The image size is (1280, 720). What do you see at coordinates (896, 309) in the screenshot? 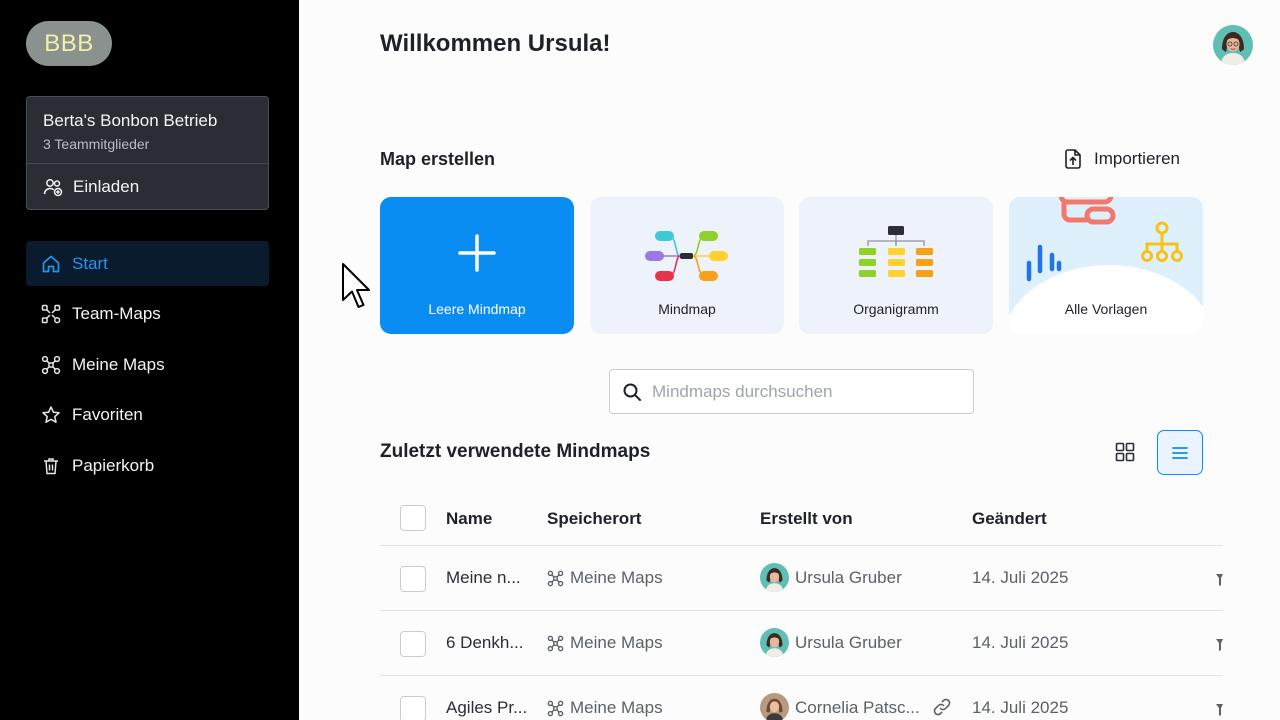
I see `card-label: Organigramm` at bounding box center [896, 309].